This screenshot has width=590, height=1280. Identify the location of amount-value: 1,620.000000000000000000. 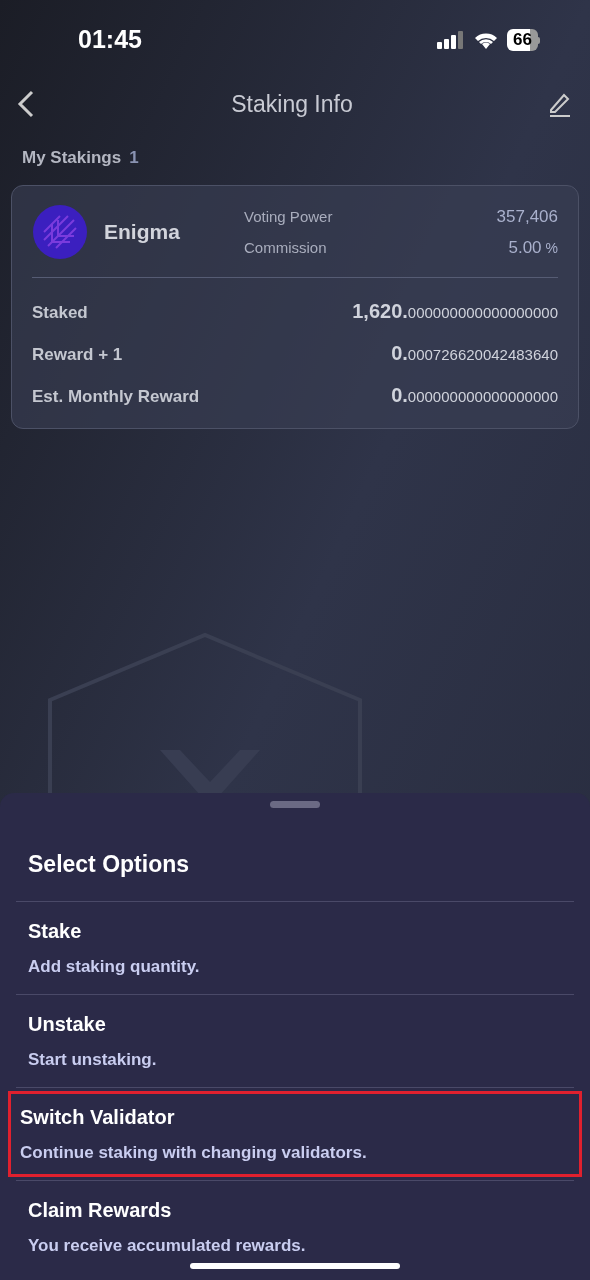
(455, 311).